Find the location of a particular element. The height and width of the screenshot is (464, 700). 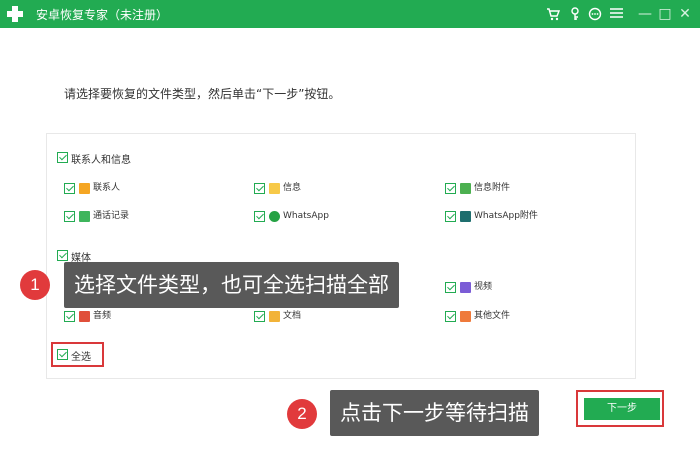

app-logo-icon is located at coordinates (15, 14).